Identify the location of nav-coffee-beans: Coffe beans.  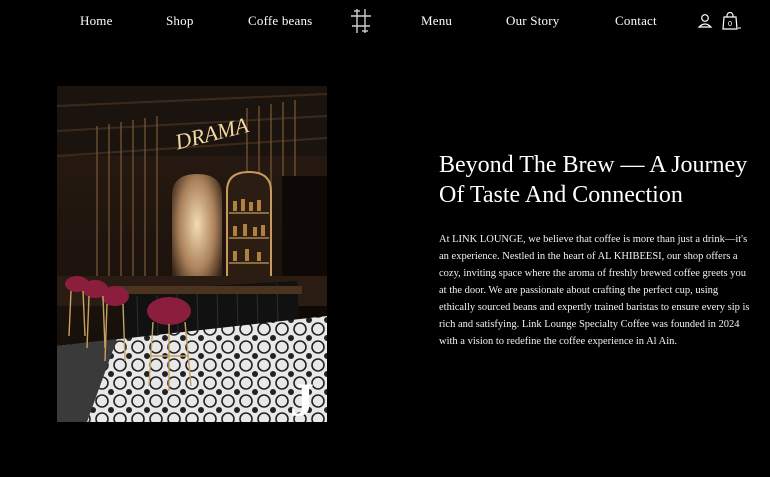
(280, 21).